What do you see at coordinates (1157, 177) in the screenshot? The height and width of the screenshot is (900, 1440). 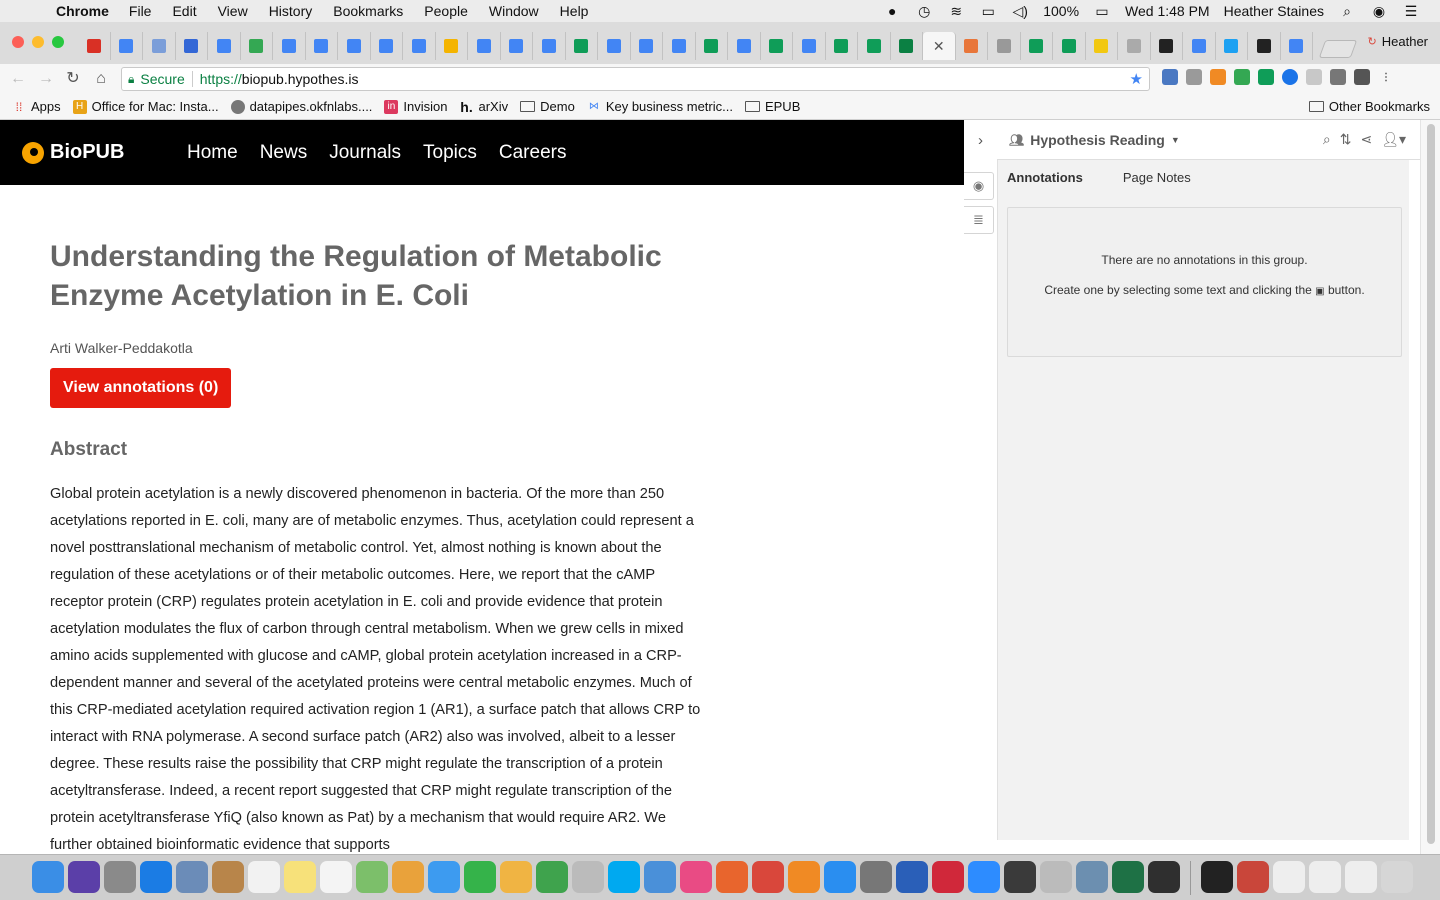 I see `tab-page-notes: Page Notes` at bounding box center [1157, 177].